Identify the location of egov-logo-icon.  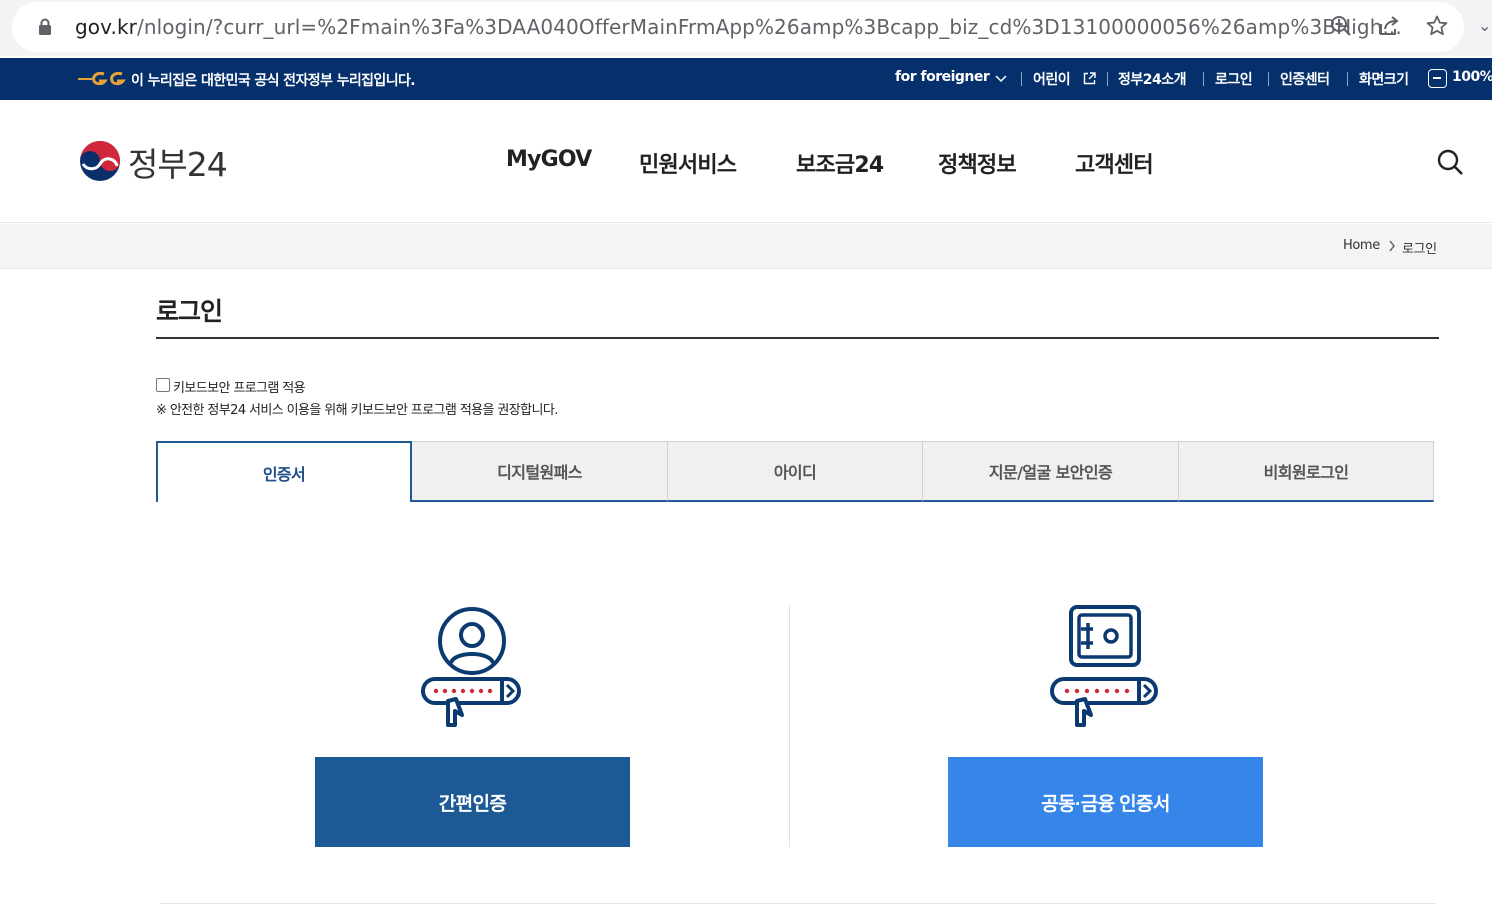
(102, 79).